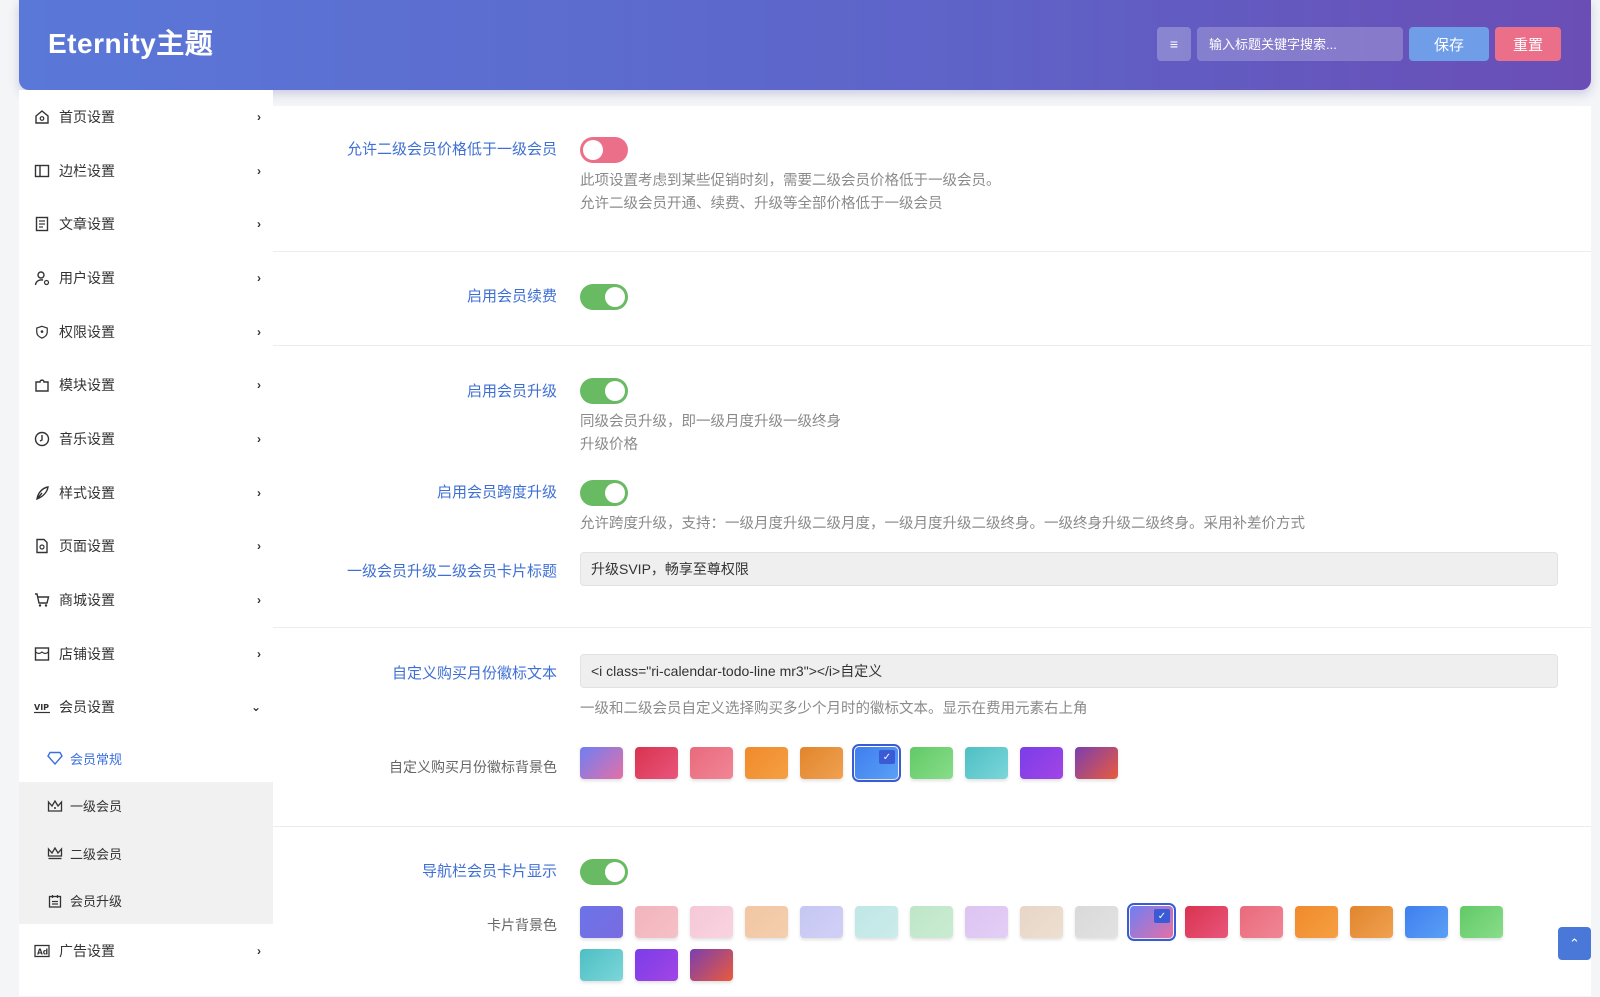  What do you see at coordinates (1069, 569) in the screenshot?
I see `card-title-input: 升级SVIP，畅享至尊权限` at bounding box center [1069, 569].